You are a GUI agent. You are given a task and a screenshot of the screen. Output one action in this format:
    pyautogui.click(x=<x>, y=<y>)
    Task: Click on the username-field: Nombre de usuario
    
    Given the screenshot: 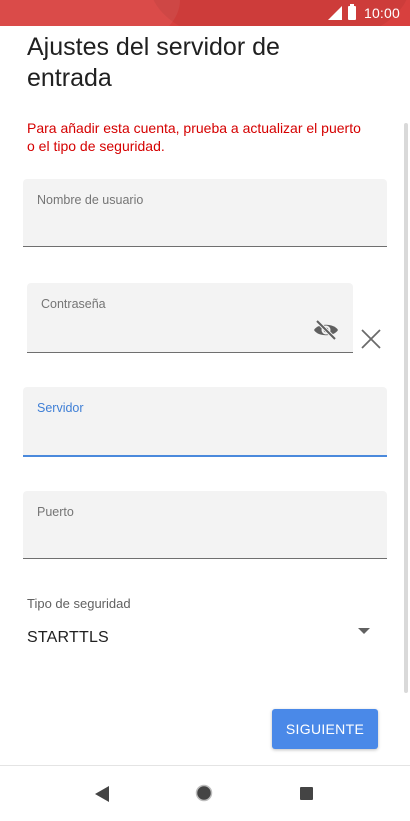 What is the action you would take?
    pyautogui.click(x=205, y=213)
    